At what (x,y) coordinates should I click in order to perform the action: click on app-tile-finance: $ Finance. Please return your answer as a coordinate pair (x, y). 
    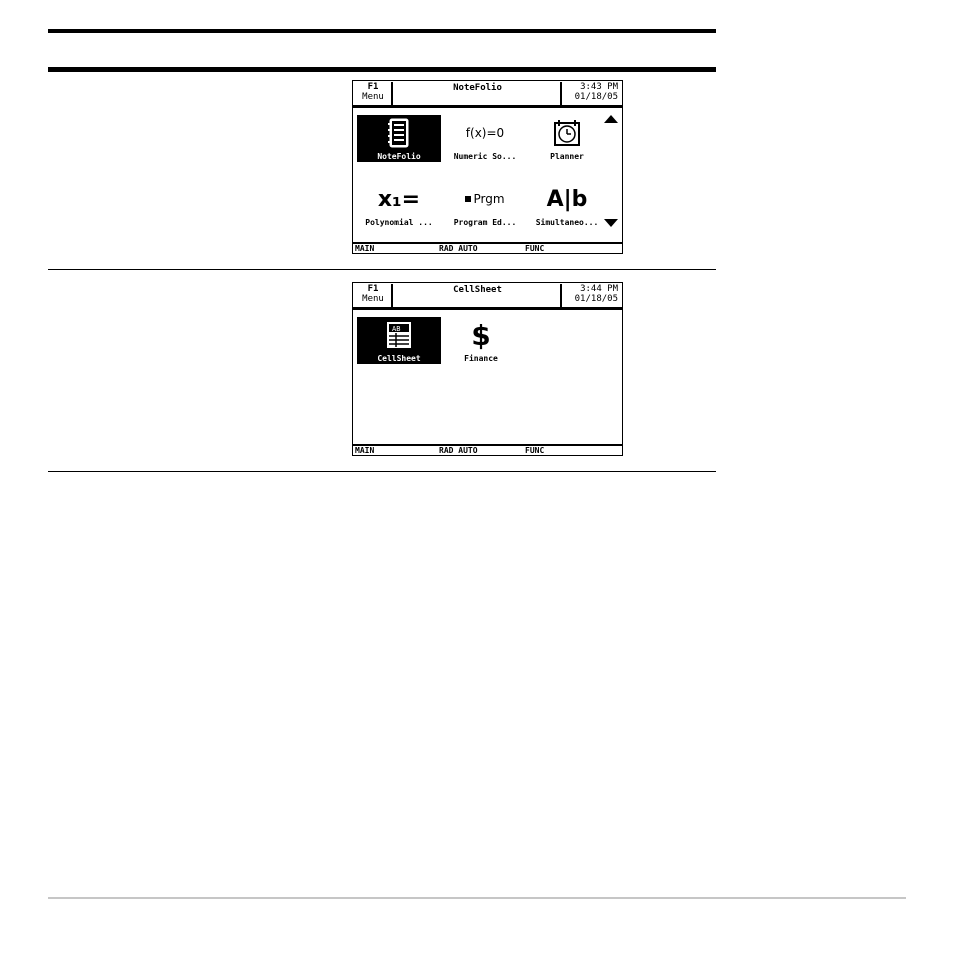
    Looking at the image, I should click on (481, 343).